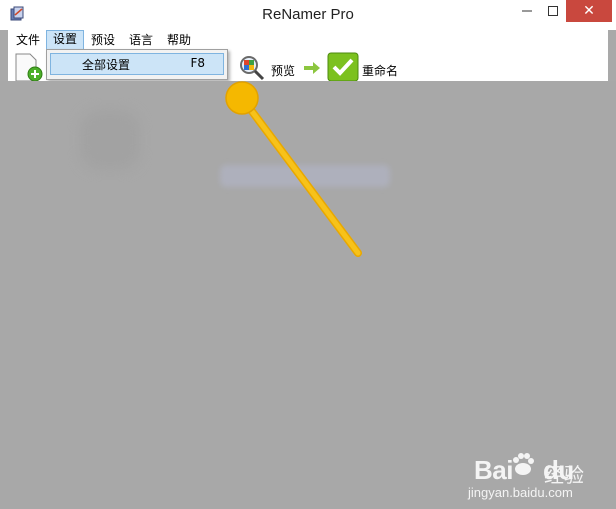  Describe the element at coordinates (293, 169) in the screenshot. I see `annotation-pointer` at that location.